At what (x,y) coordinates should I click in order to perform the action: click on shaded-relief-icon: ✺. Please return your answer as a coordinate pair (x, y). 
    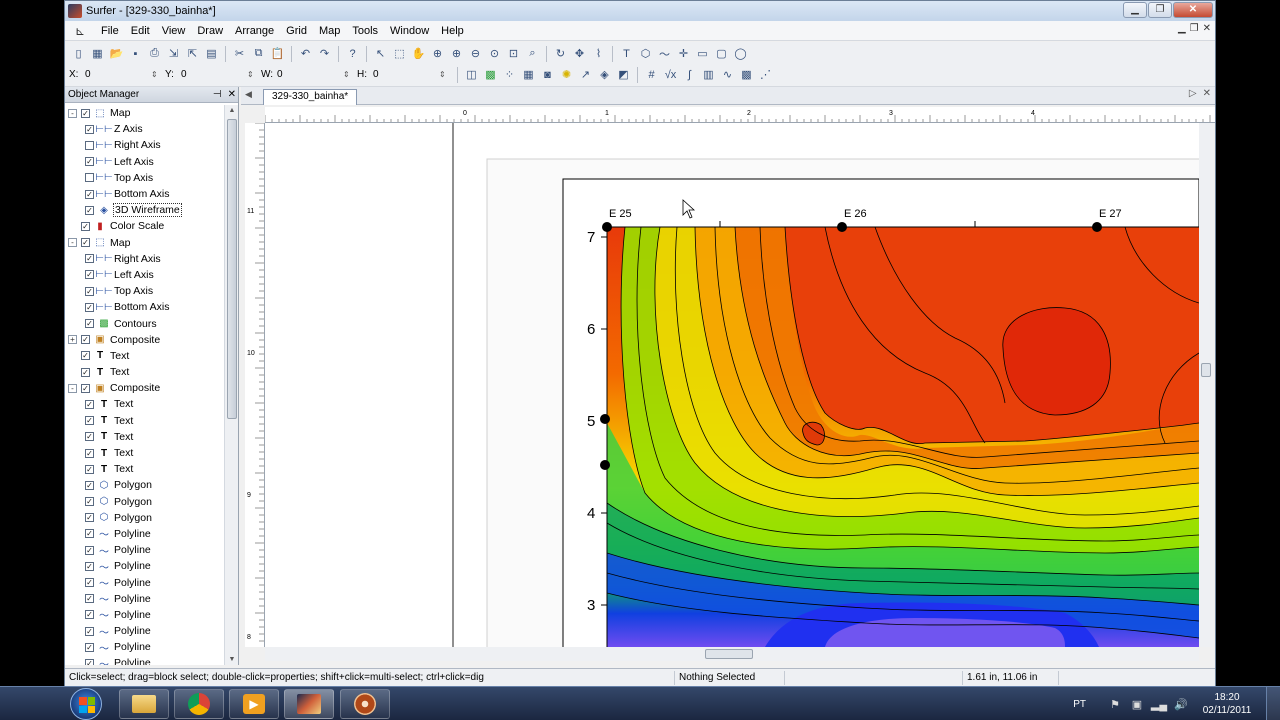
    Looking at the image, I should click on (567, 75).